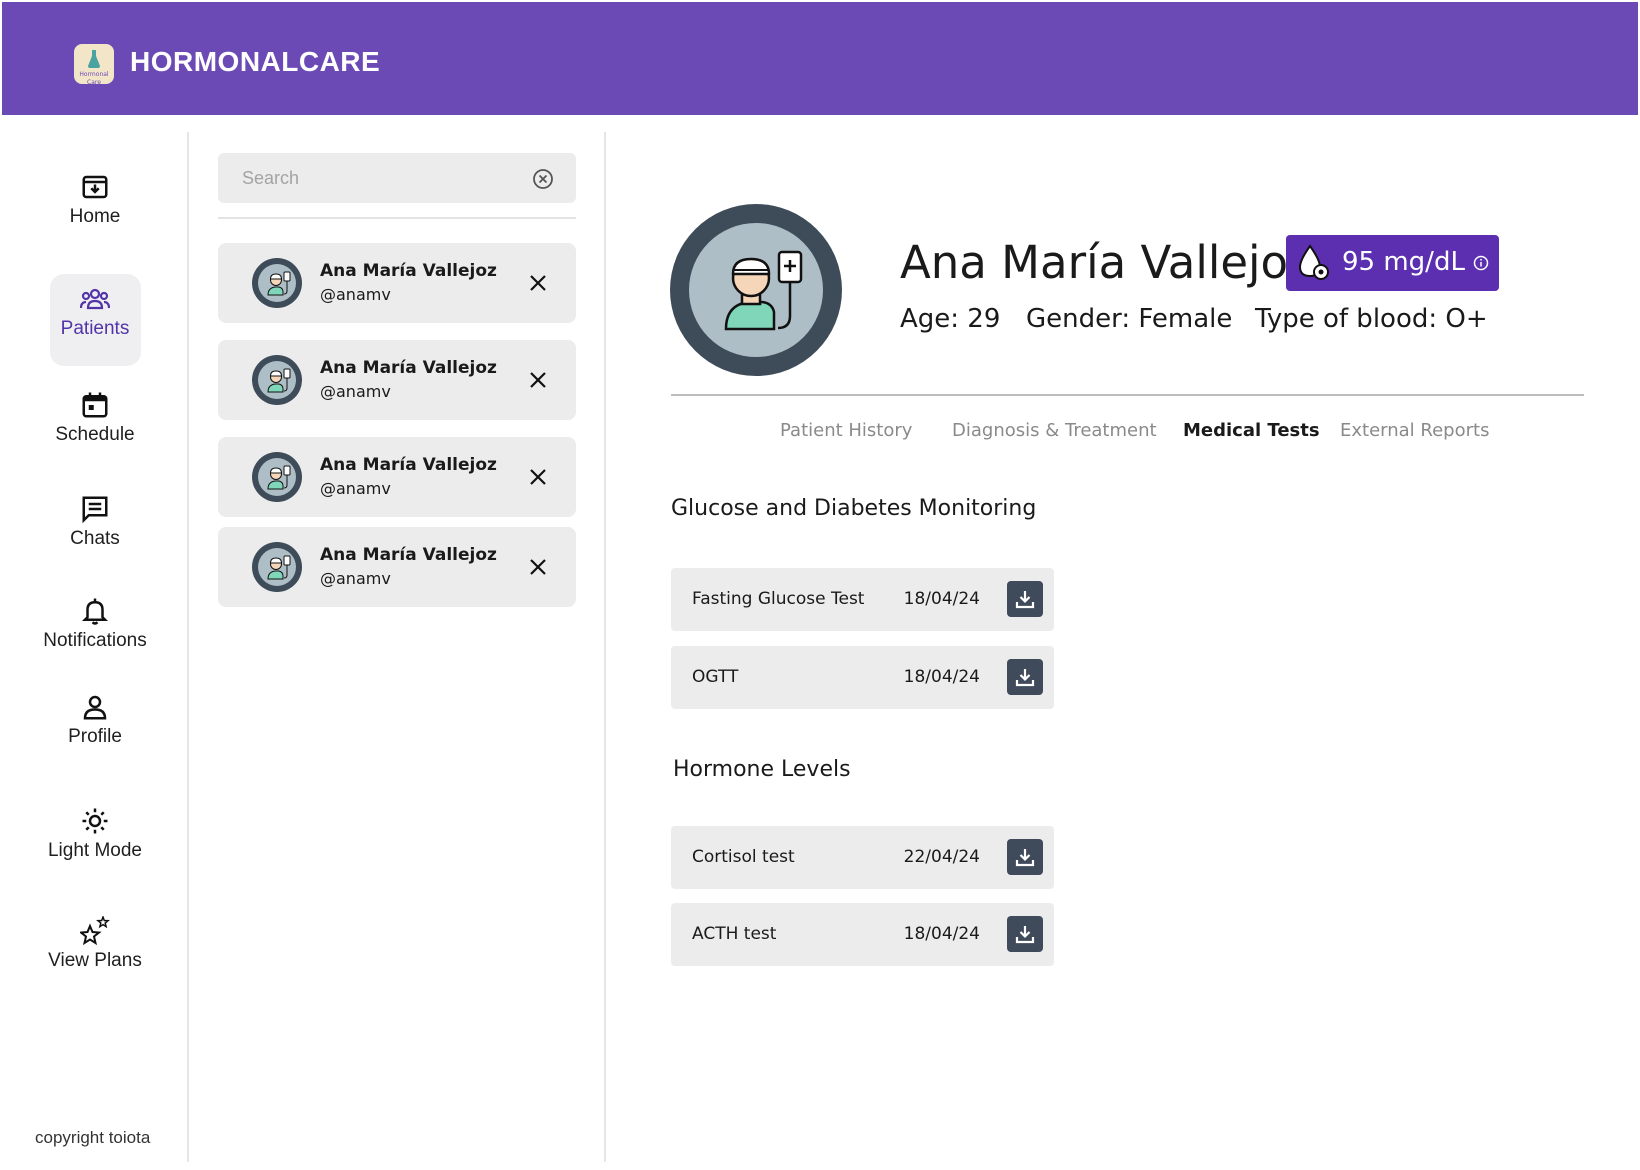 The width and height of the screenshot is (1640, 1170). I want to click on search-box, so click(397, 178).